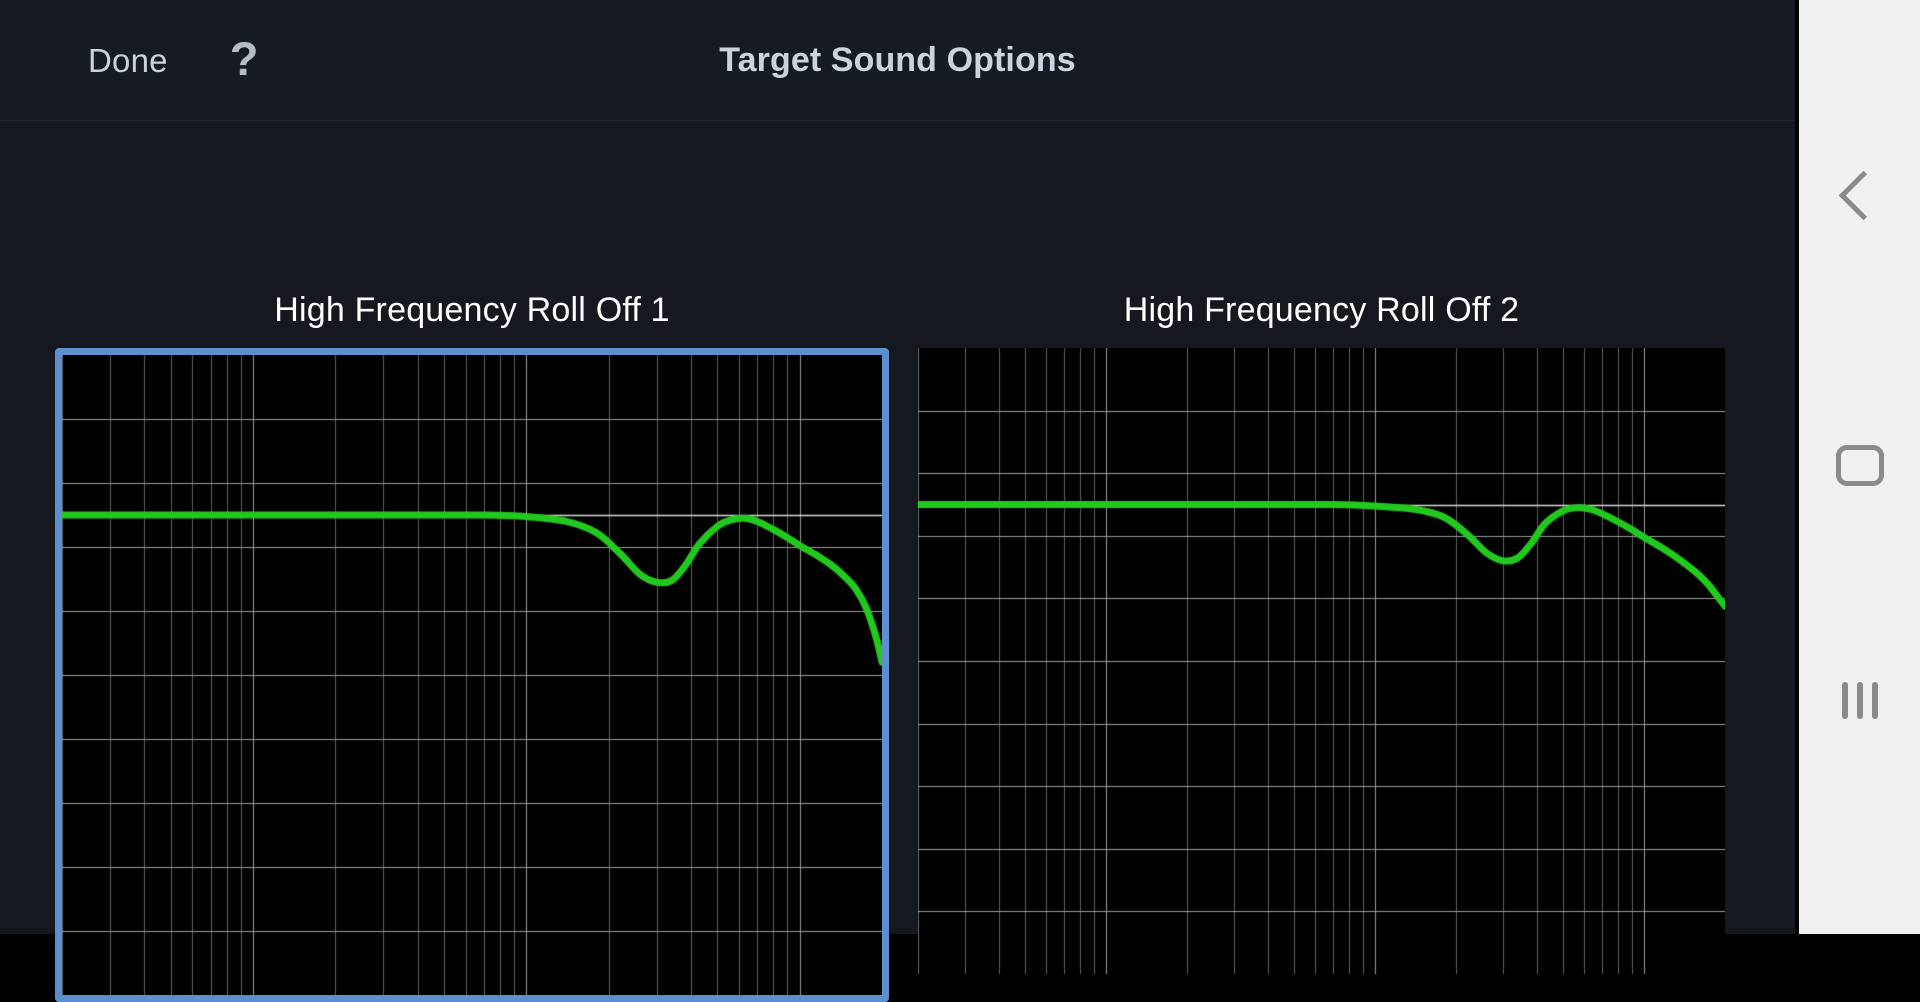 The height and width of the screenshot is (1002, 1920). I want to click on page-title: Target Sound Options, so click(897, 59).